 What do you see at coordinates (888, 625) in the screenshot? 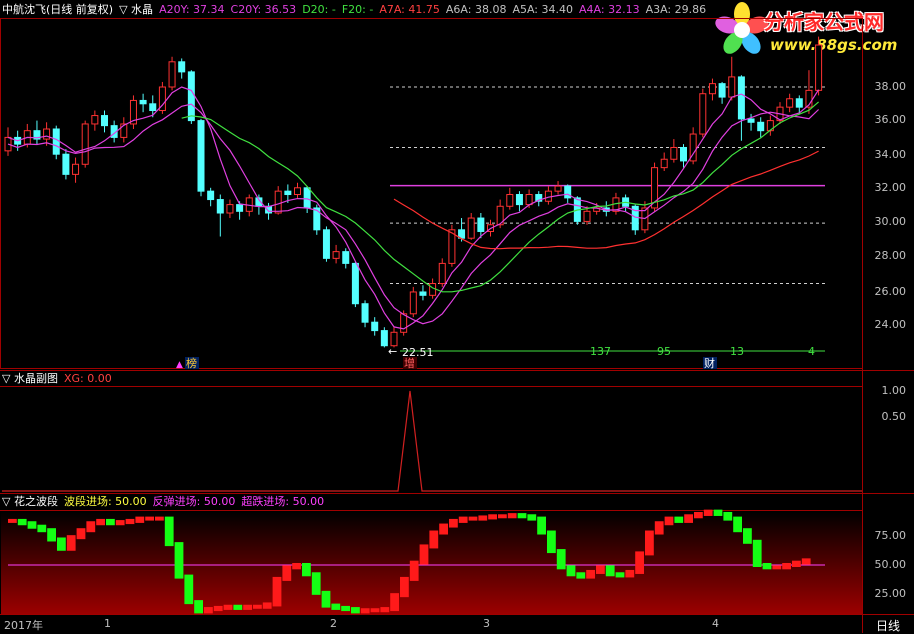
I see `period-label: 日线` at bounding box center [888, 625].